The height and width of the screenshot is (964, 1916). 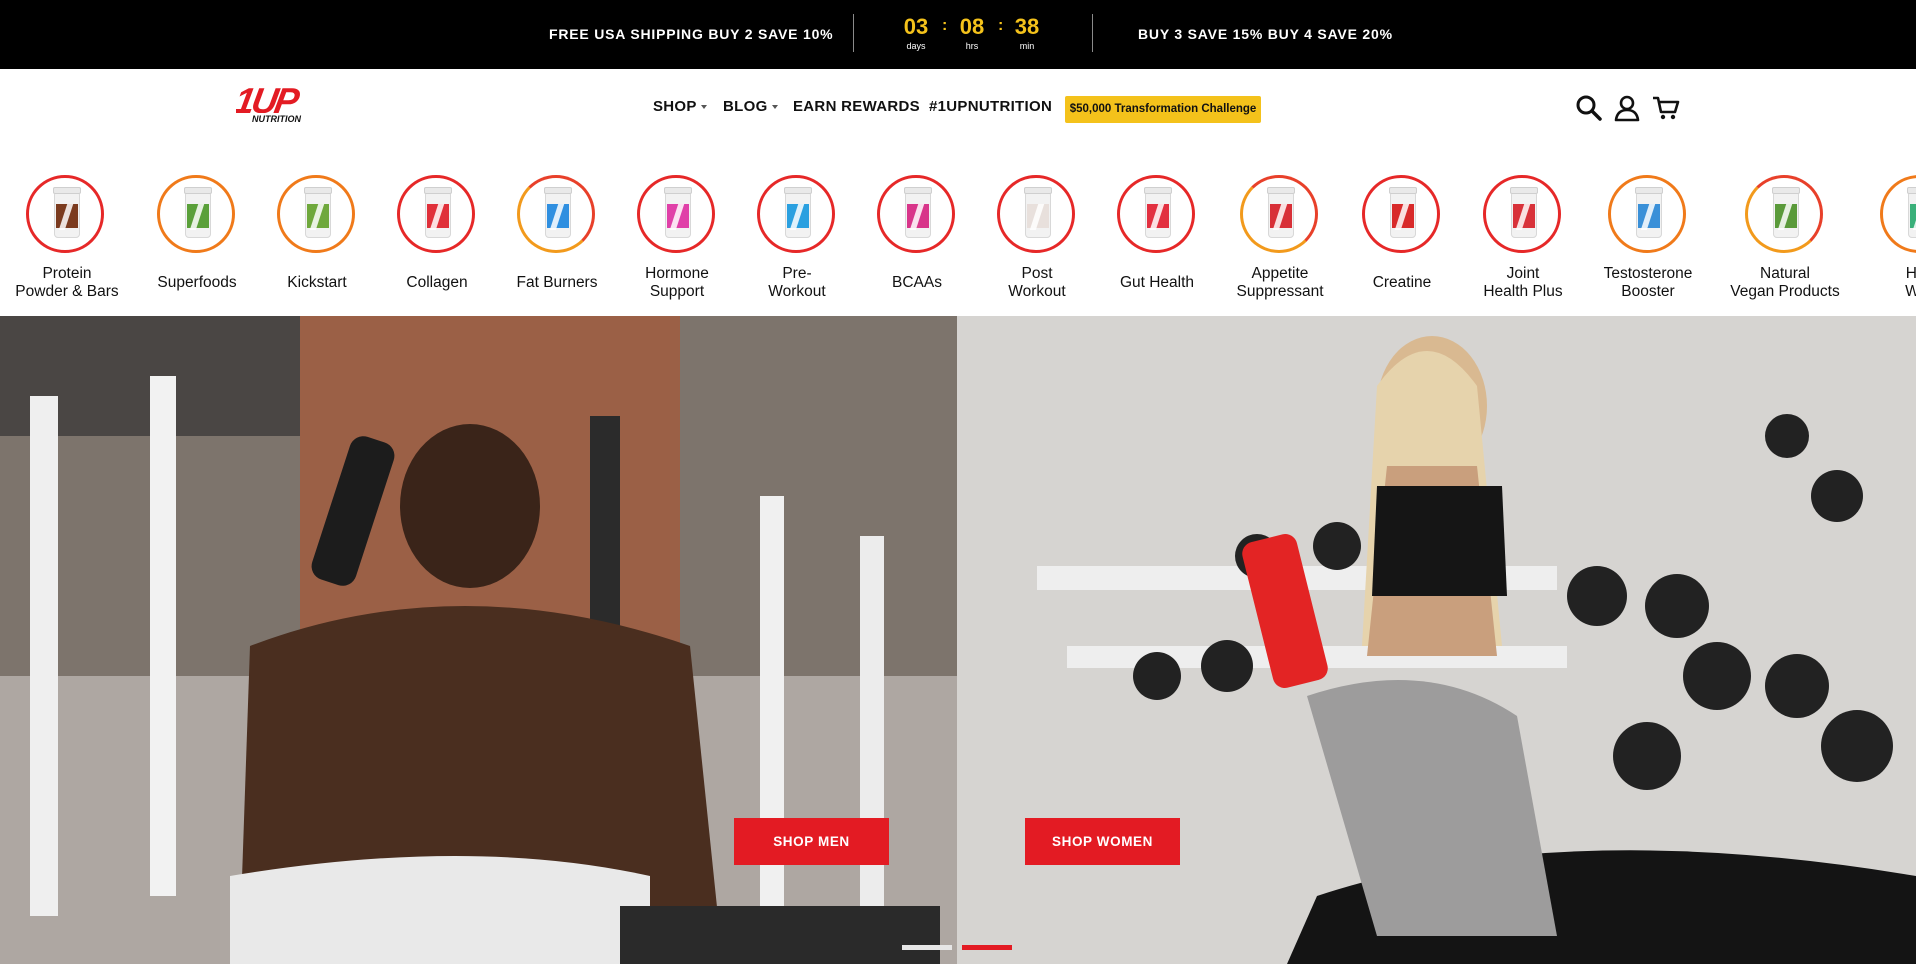 I want to click on category-label: Pre- Workout, so click(x=797, y=282).